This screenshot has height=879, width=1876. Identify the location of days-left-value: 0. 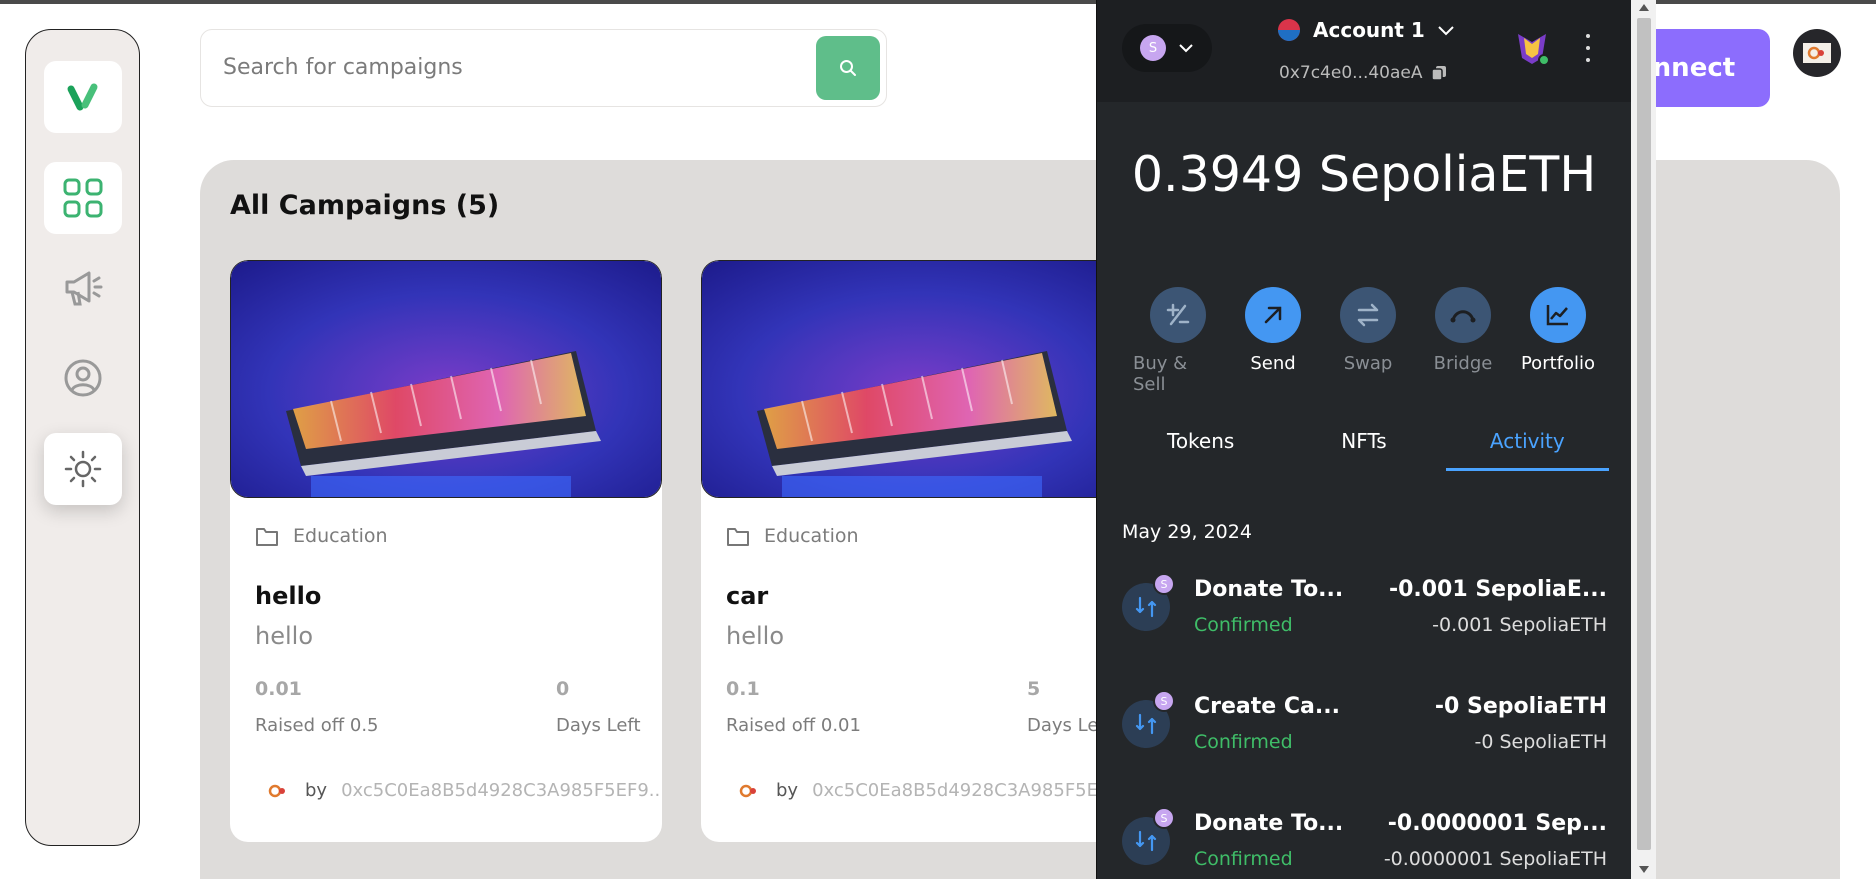
(563, 689).